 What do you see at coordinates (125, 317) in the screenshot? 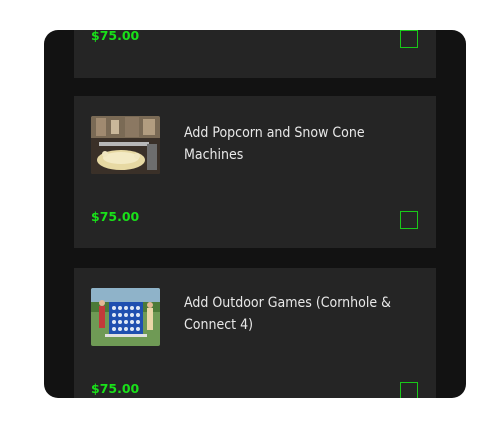
I see `outdoor-games-image` at bounding box center [125, 317].